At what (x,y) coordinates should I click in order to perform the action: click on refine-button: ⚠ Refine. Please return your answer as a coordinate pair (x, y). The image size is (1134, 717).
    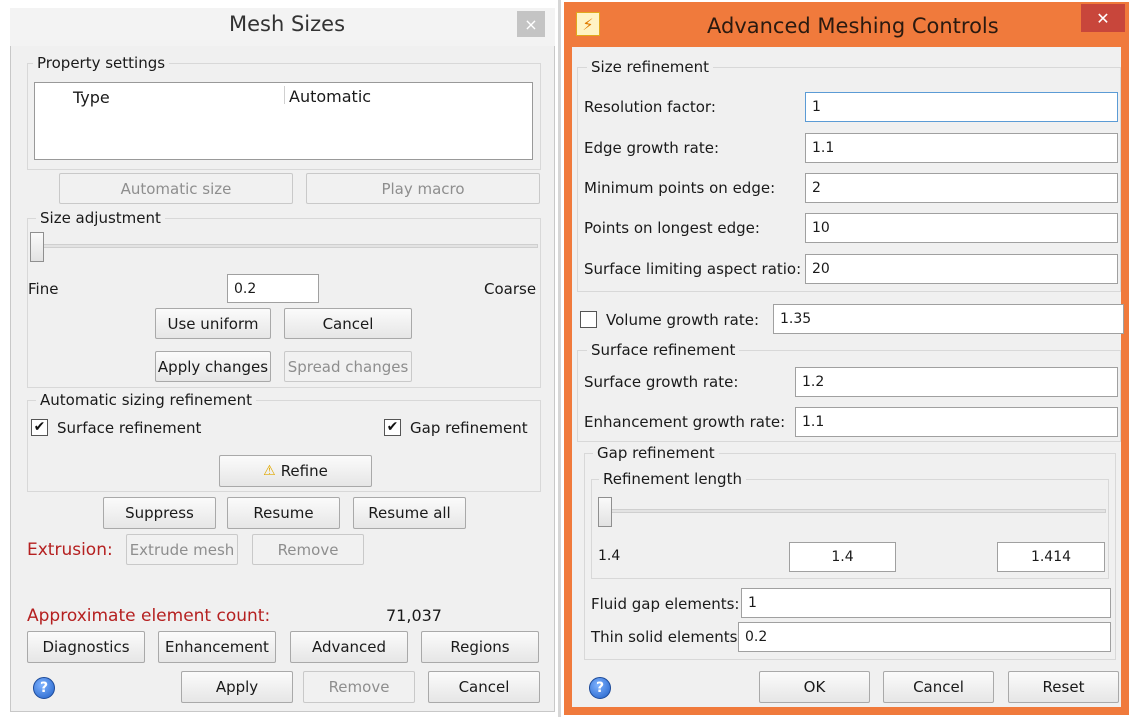
    Looking at the image, I should click on (295, 471).